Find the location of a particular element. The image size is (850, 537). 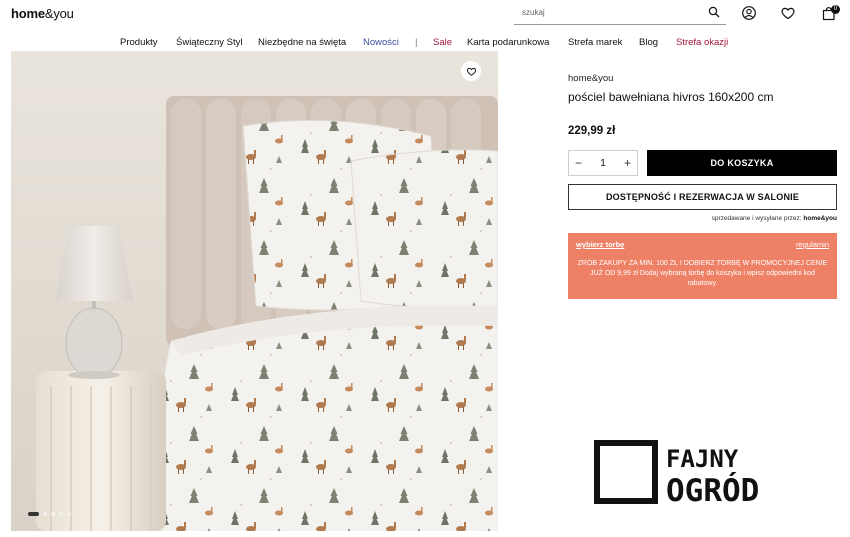

gallery-pagination is located at coordinates (49, 514).